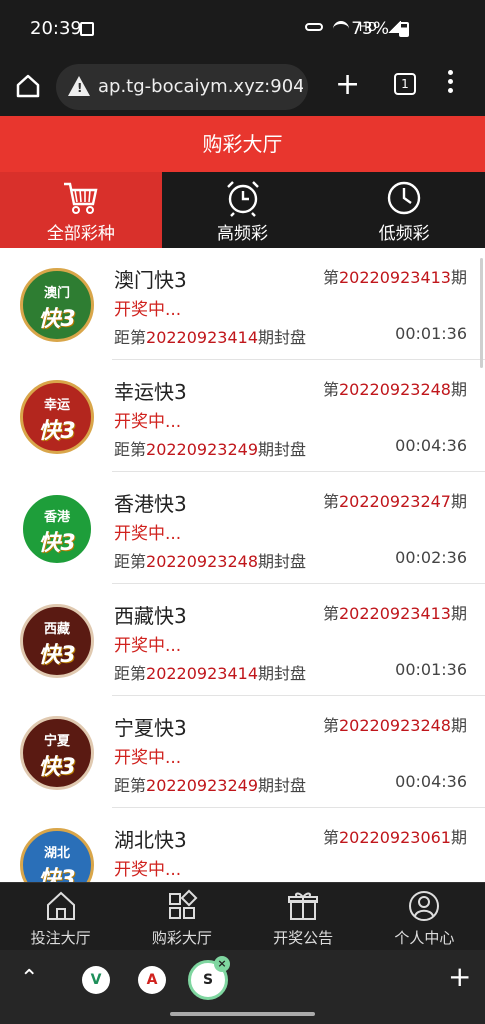 Image resolution: width=485 pixels, height=1024 pixels. I want to click on vpn-key-icon, so click(313, 27).